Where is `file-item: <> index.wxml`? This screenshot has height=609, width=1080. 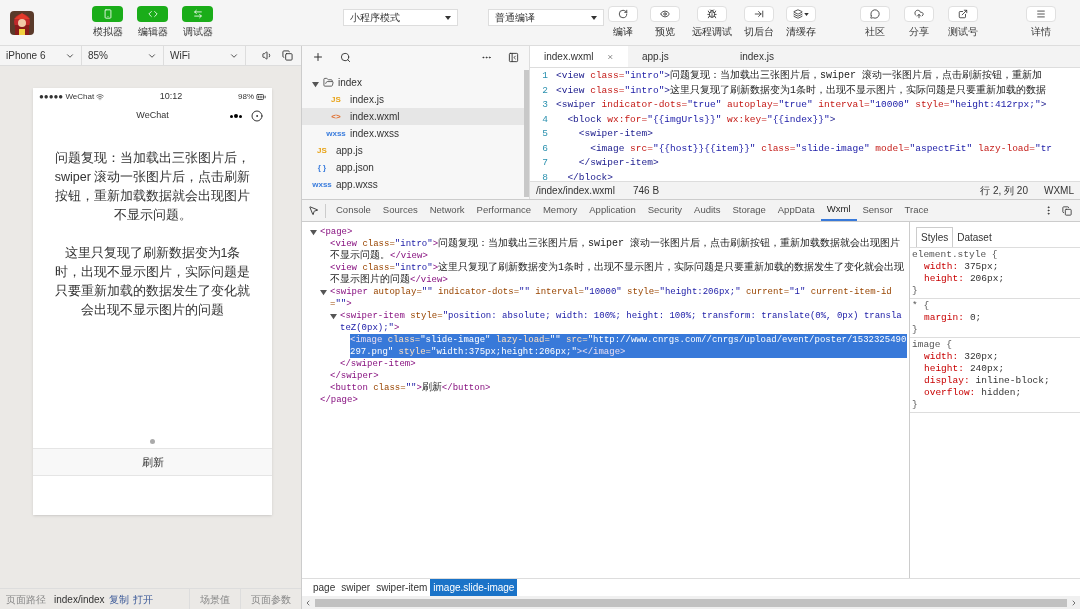 file-item: <> index.wxml is located at coordinates (413, 116).